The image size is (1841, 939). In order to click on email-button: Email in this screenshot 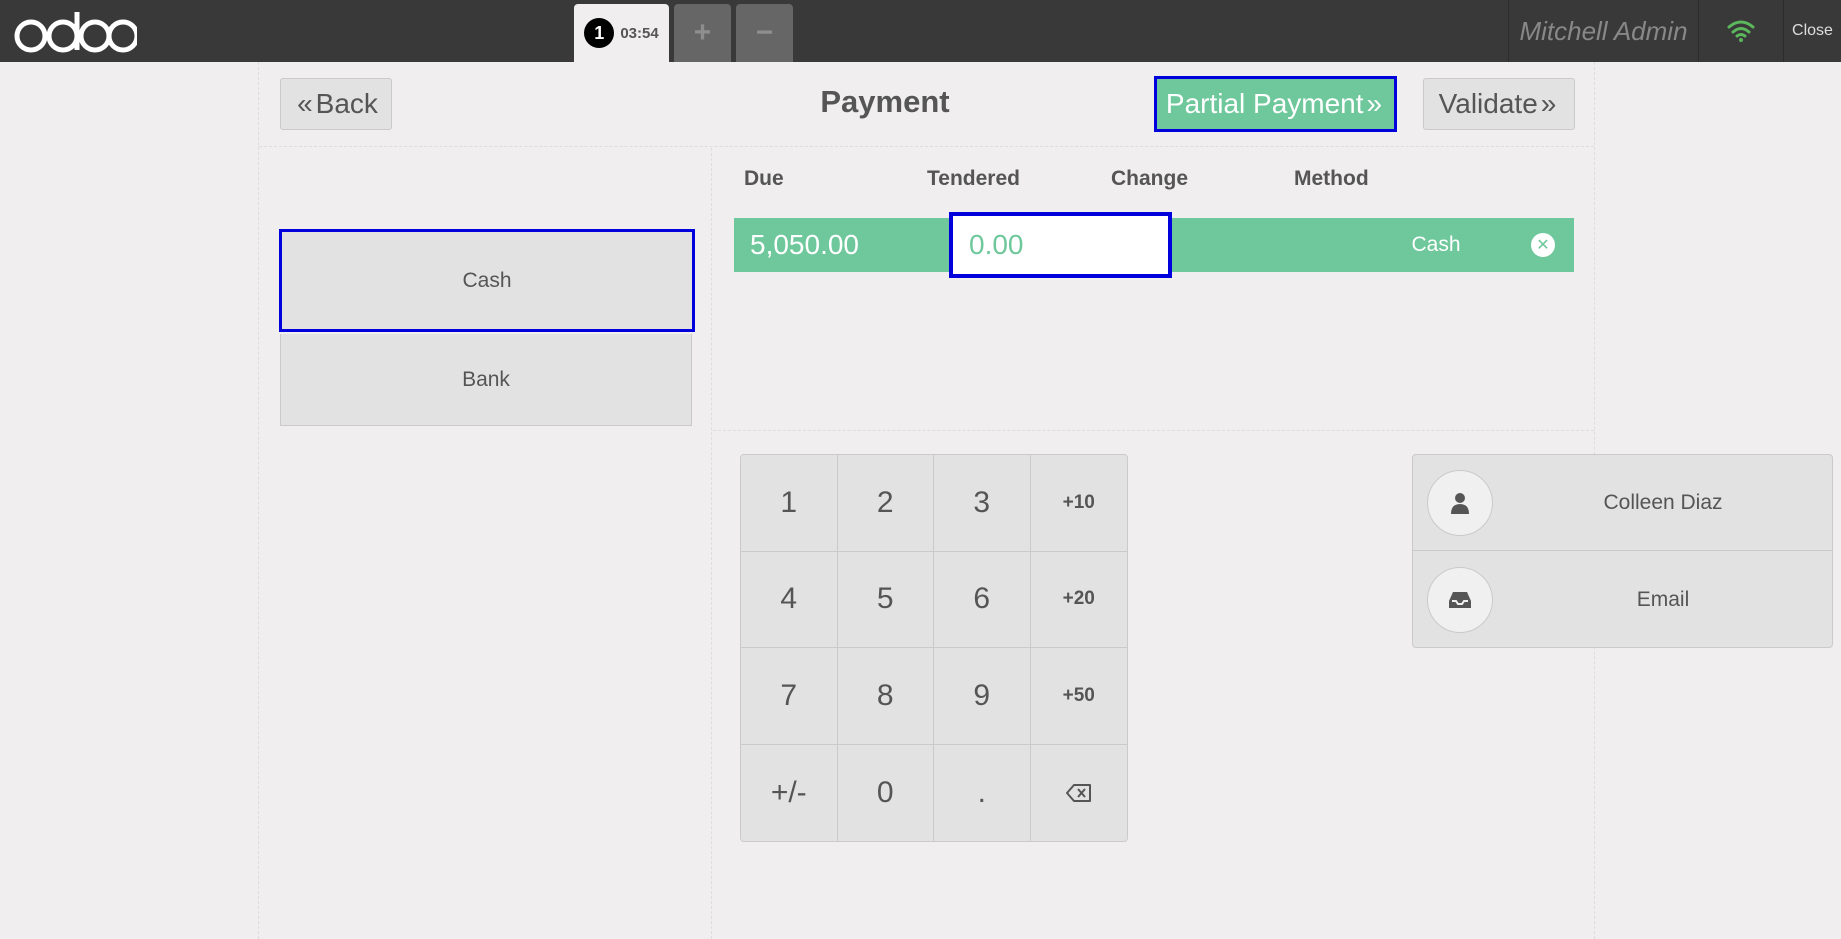, I will do `click(1622, 600)`.